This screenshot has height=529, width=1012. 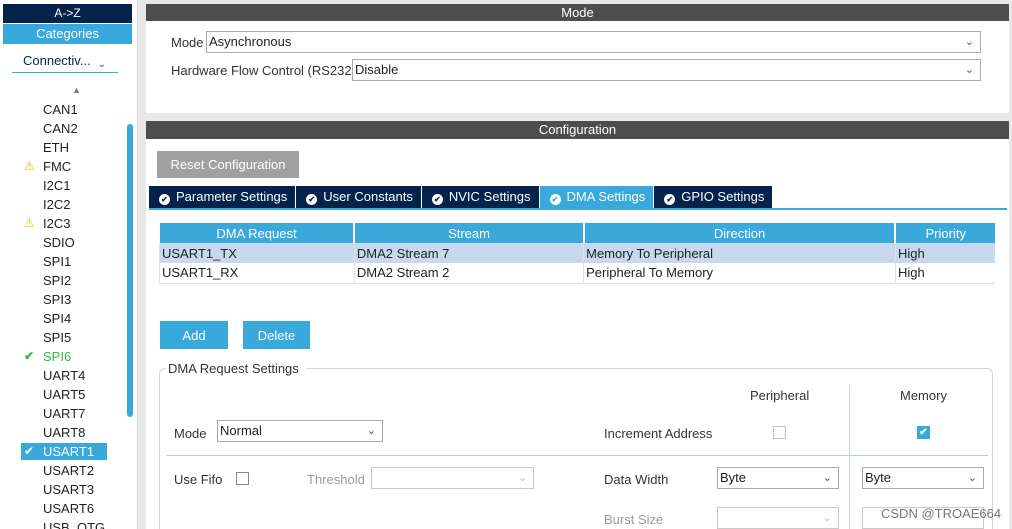 I want to click on hfc-label: Hardware Flow Control (RS232), so click(x=263, y=70).